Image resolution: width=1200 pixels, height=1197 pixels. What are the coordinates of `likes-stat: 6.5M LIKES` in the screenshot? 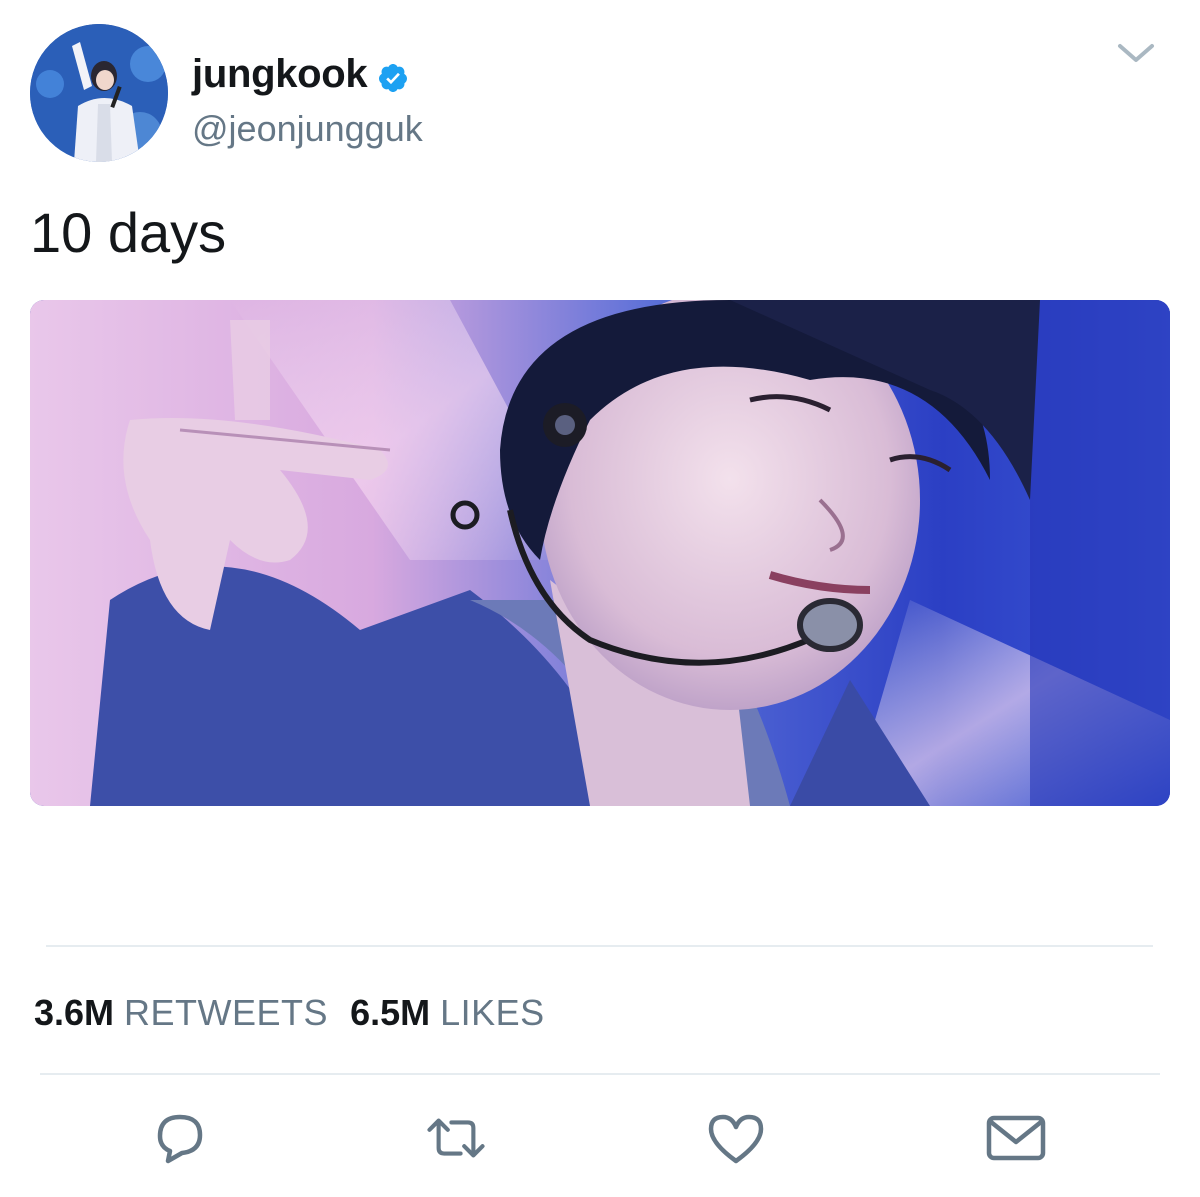 It's located at (447, 1013).